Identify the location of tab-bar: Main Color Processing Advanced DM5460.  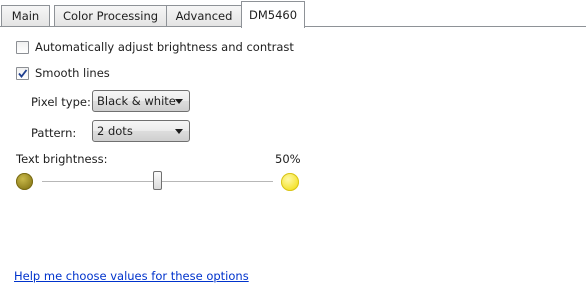
(293, 14).